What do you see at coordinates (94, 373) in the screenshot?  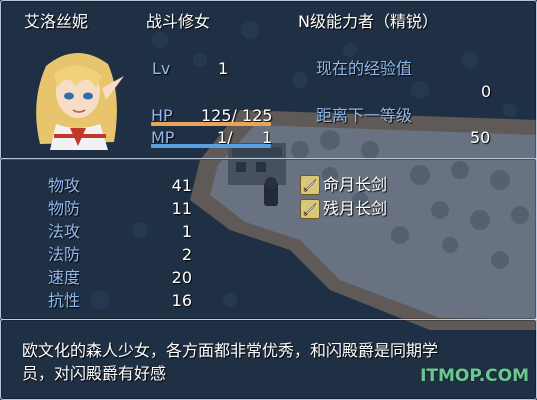 I see `description-line-2: 员，对闪殿爵有好感` at bounding box center [94, 373].